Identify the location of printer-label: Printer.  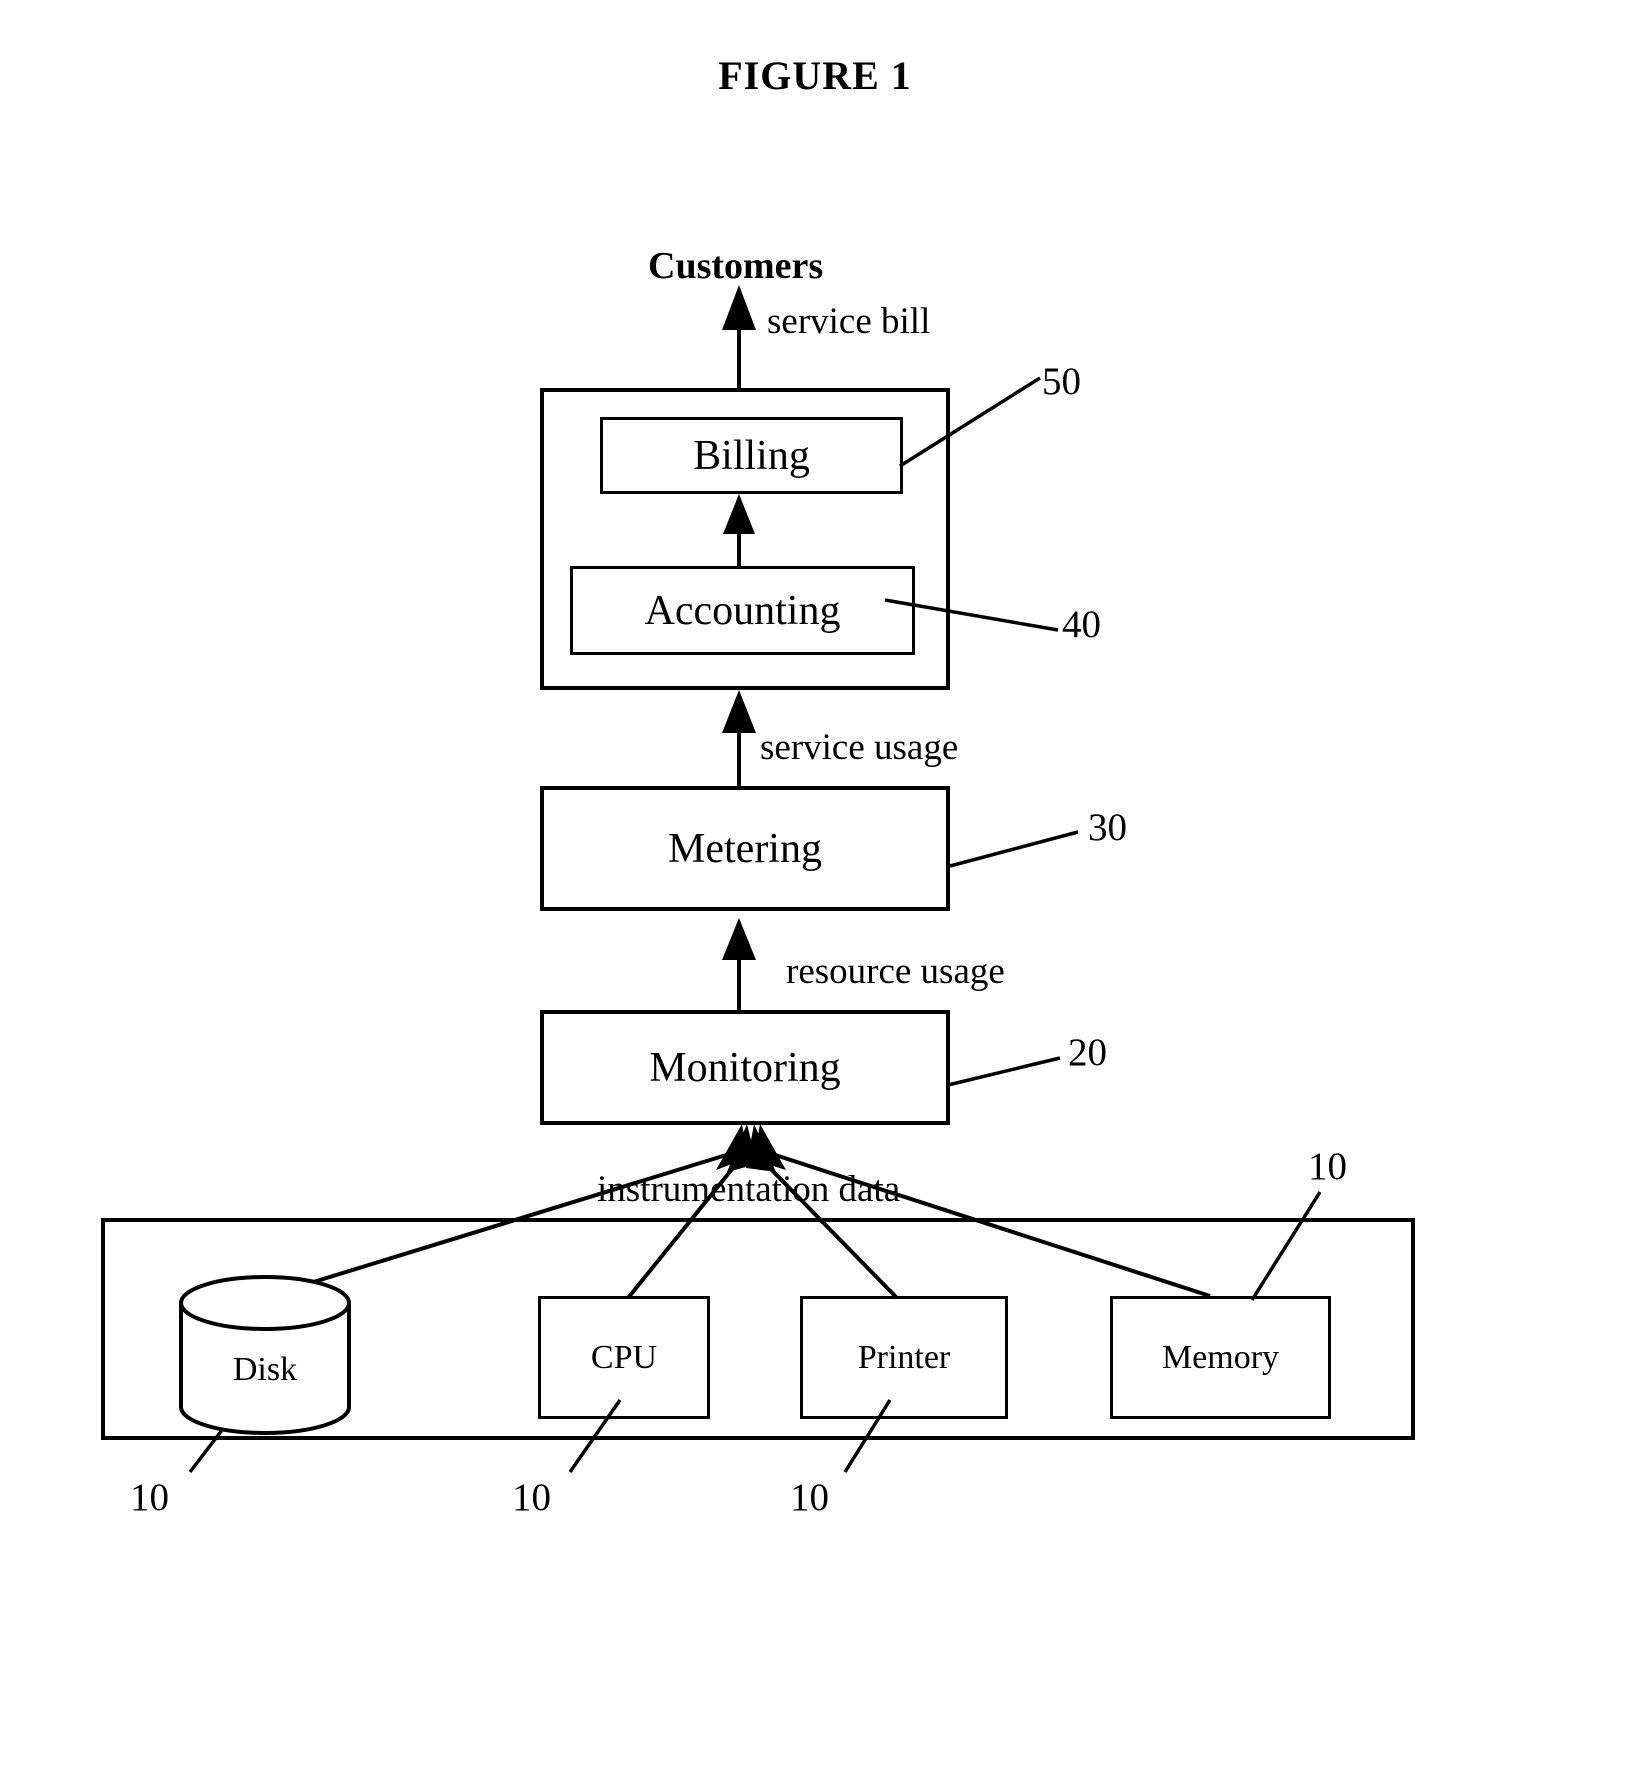
(904, 1357).